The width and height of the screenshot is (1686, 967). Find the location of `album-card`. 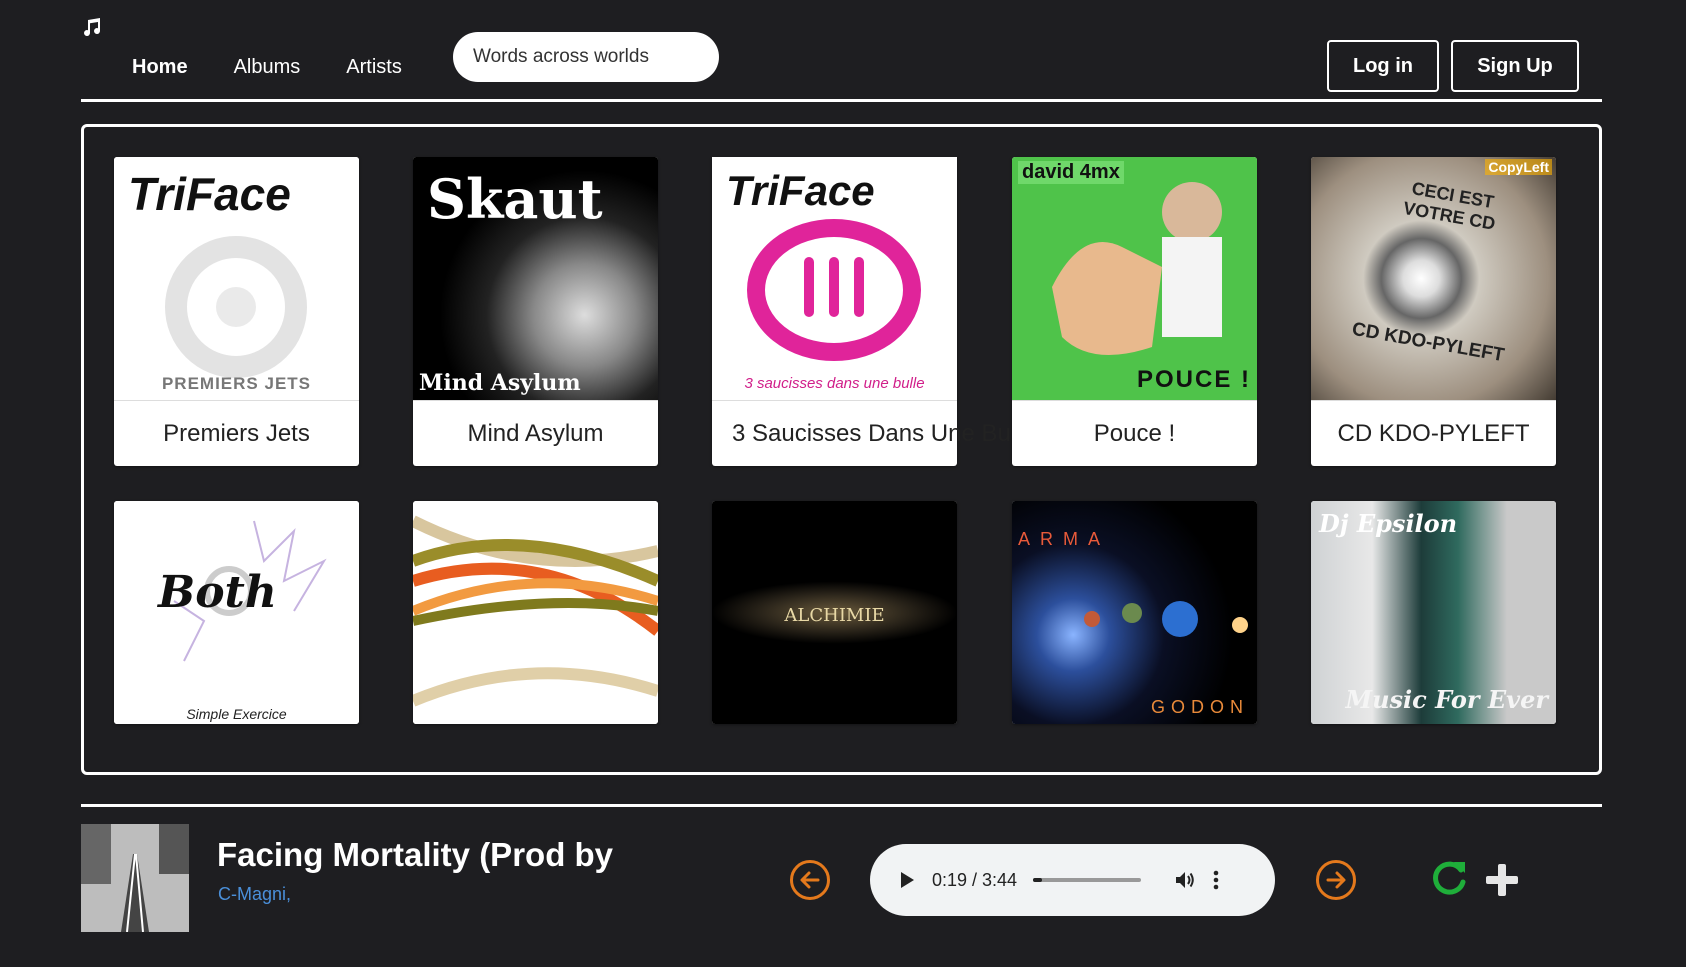

album-card is located at coordinates (535, 612).